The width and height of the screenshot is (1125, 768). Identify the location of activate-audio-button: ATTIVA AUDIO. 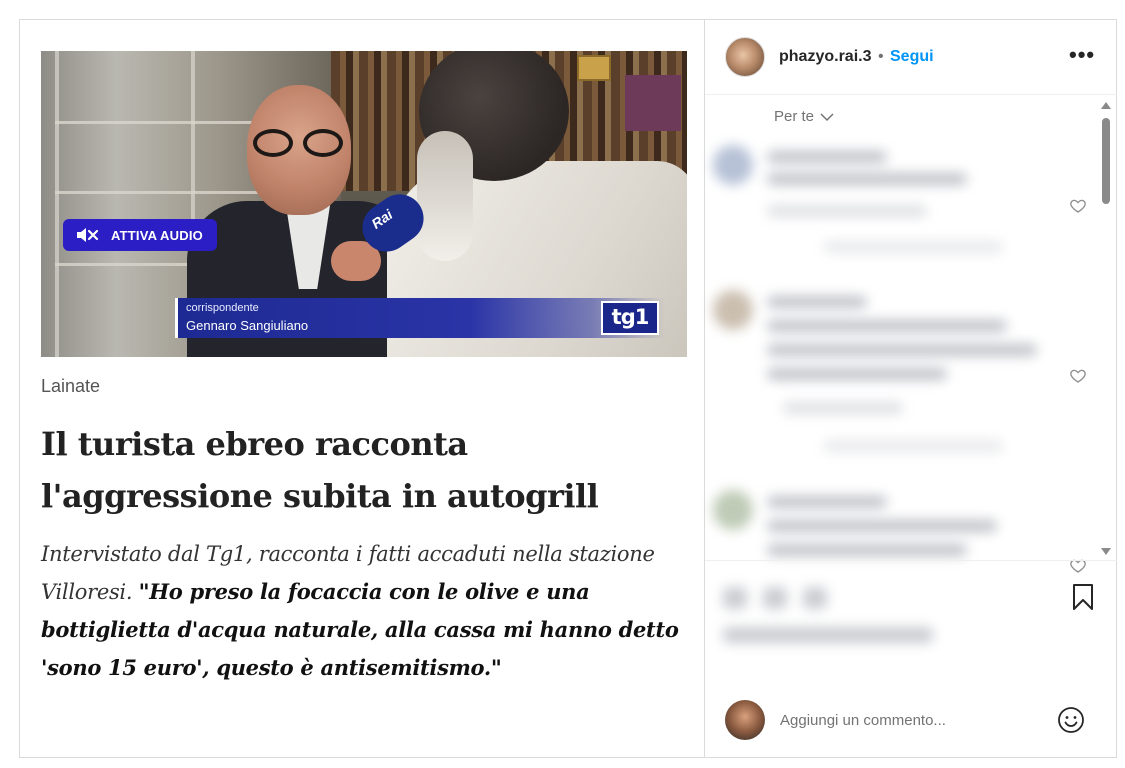
(140, 235).